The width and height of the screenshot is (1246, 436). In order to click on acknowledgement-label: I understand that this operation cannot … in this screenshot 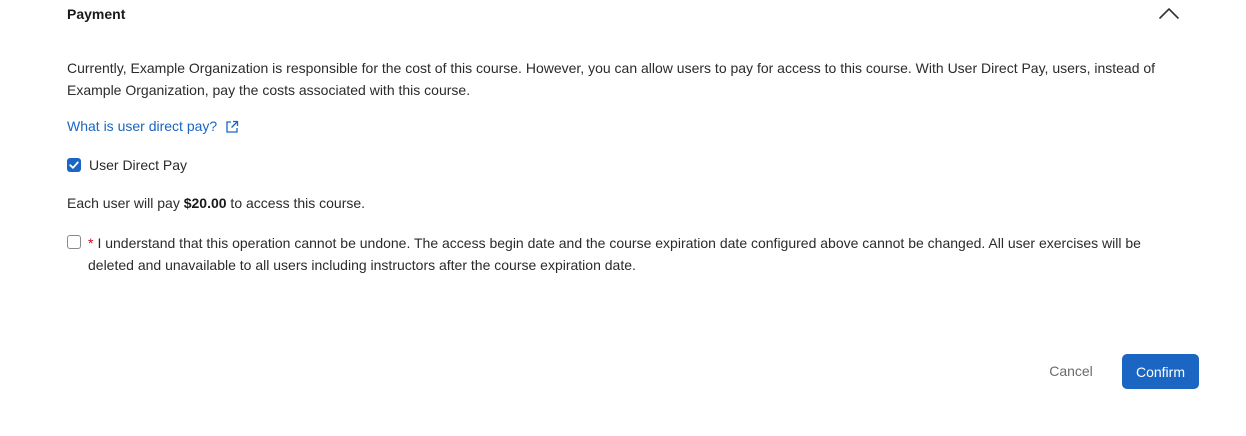, I will do `click(614, 254)`.